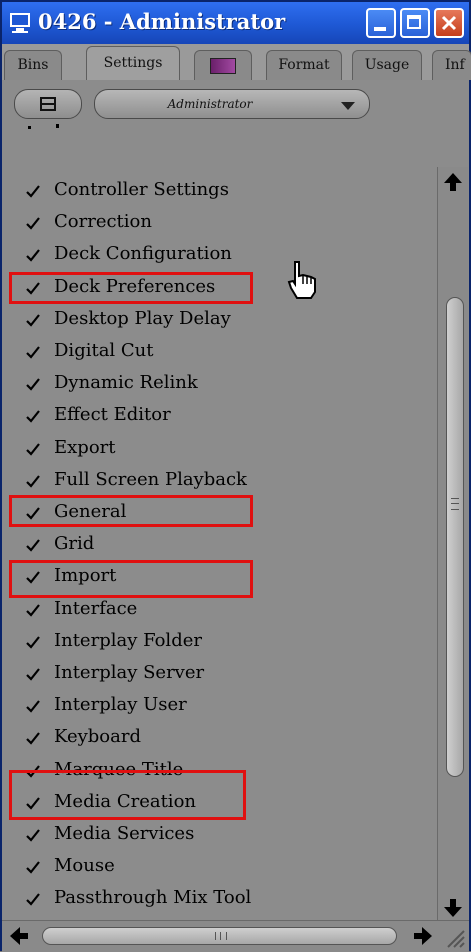 The image size is (471, 952). What do you see at coordinates (142, 318) in the screenshot?
I see `settings-item-label: Desktop Play Delay` at bounding box center [142, 318].